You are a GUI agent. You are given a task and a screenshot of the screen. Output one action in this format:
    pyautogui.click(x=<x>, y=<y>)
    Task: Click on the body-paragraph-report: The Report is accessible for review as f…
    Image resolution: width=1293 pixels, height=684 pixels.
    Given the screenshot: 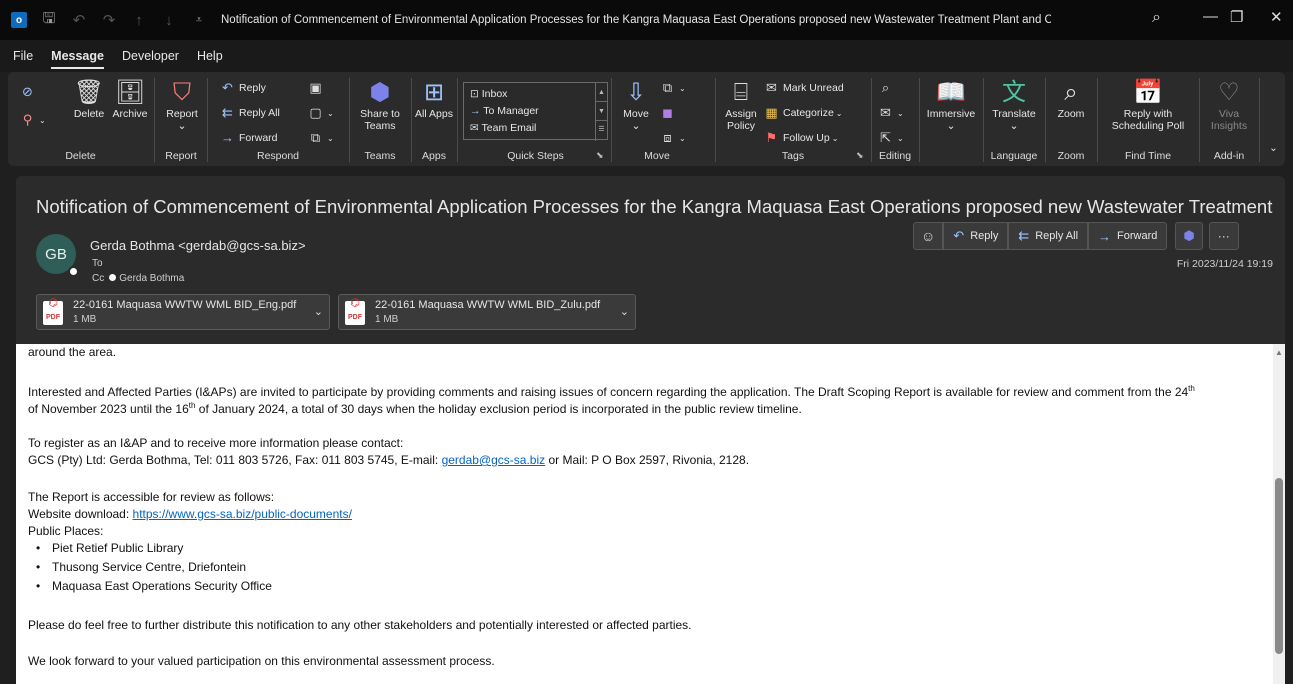 What is the action you would take?
    pyautogui.click(x=151, y=497)
    